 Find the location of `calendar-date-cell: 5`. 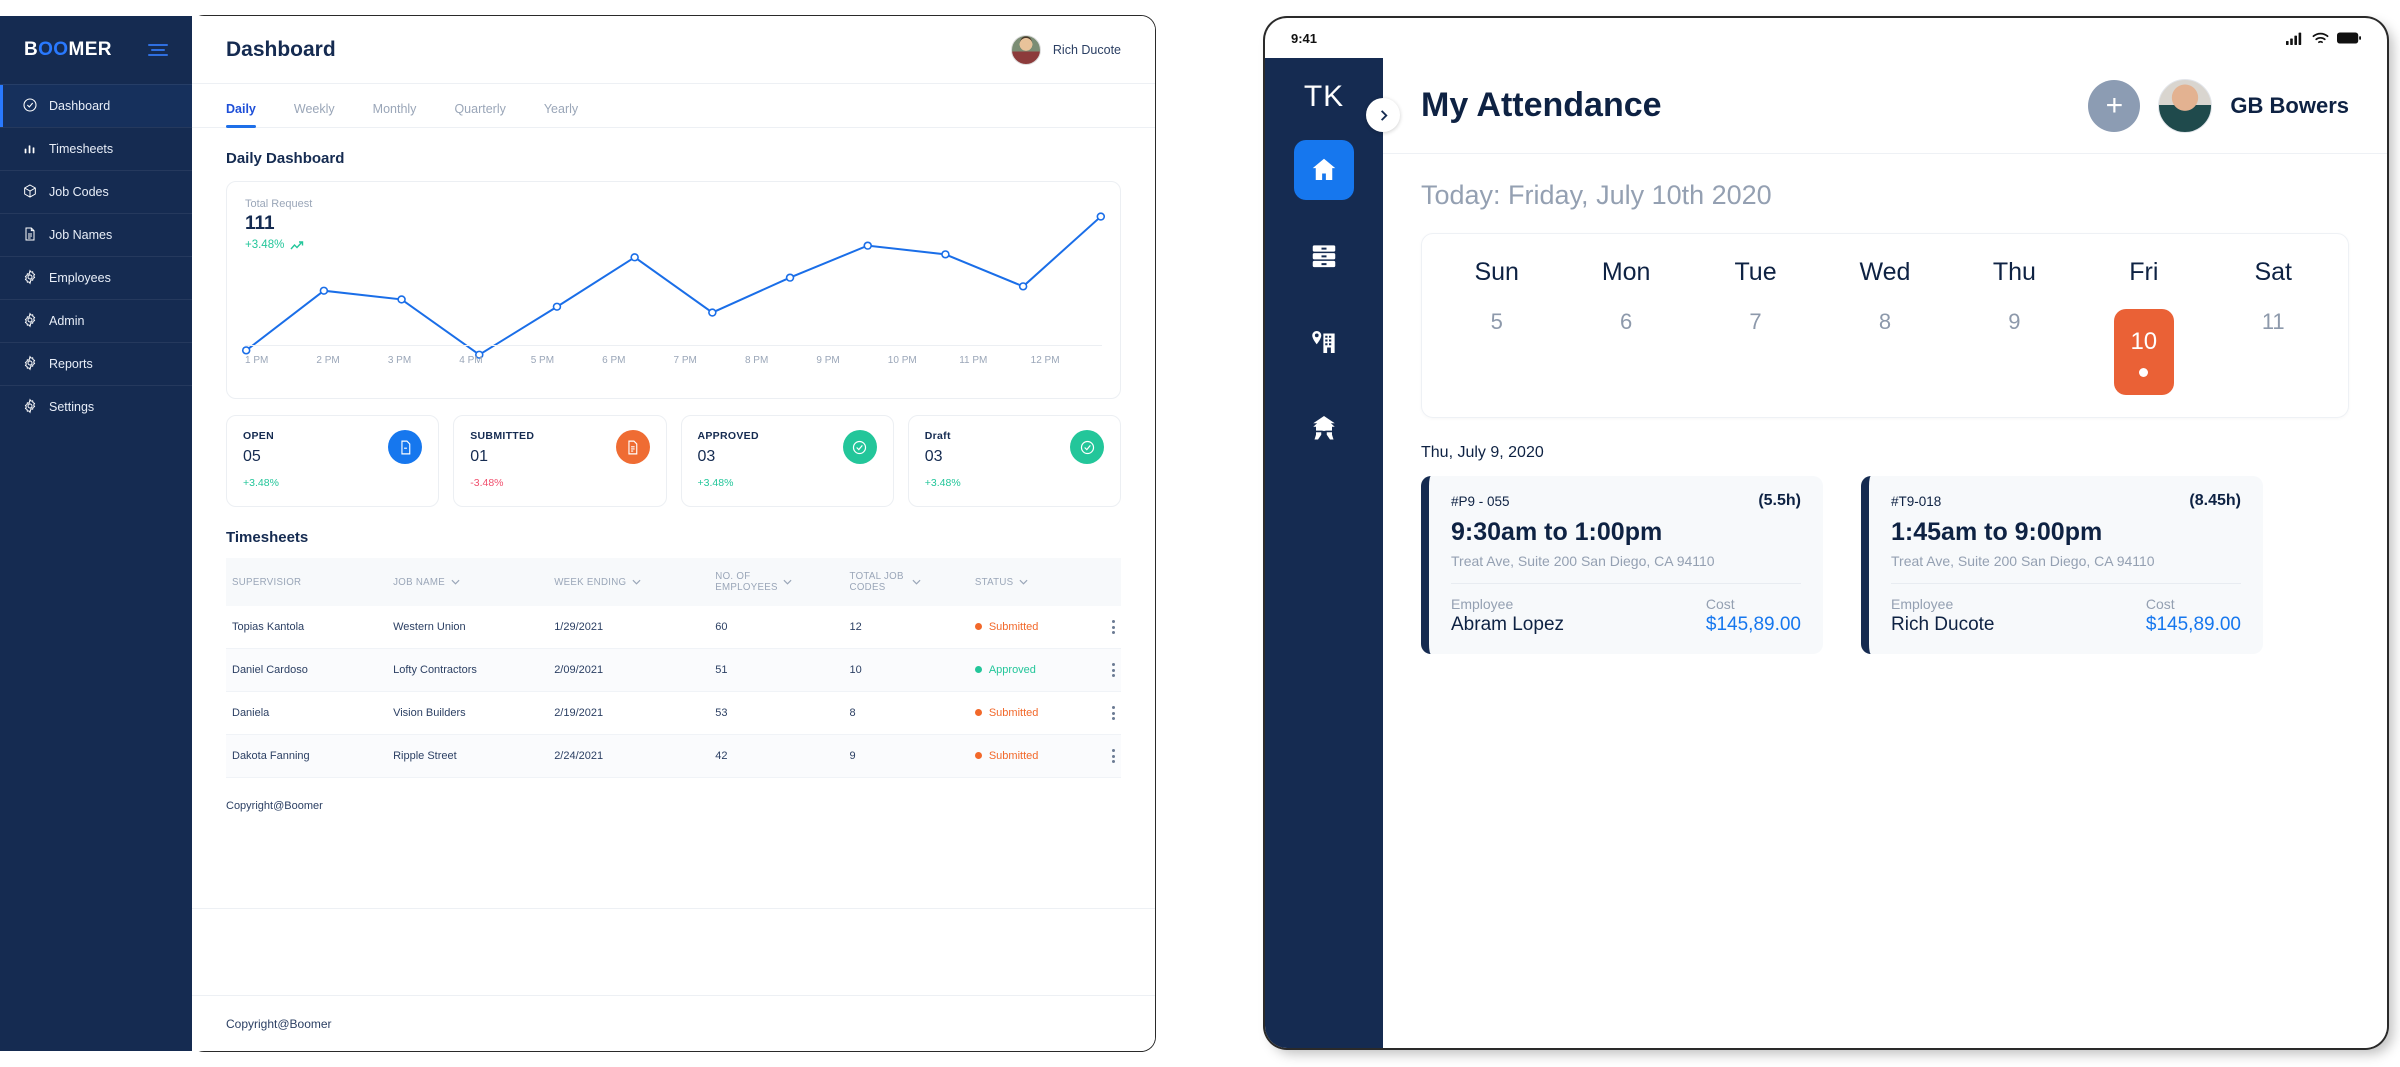

calendar-date-cell: 5 is located at coordinates (1496, 352).